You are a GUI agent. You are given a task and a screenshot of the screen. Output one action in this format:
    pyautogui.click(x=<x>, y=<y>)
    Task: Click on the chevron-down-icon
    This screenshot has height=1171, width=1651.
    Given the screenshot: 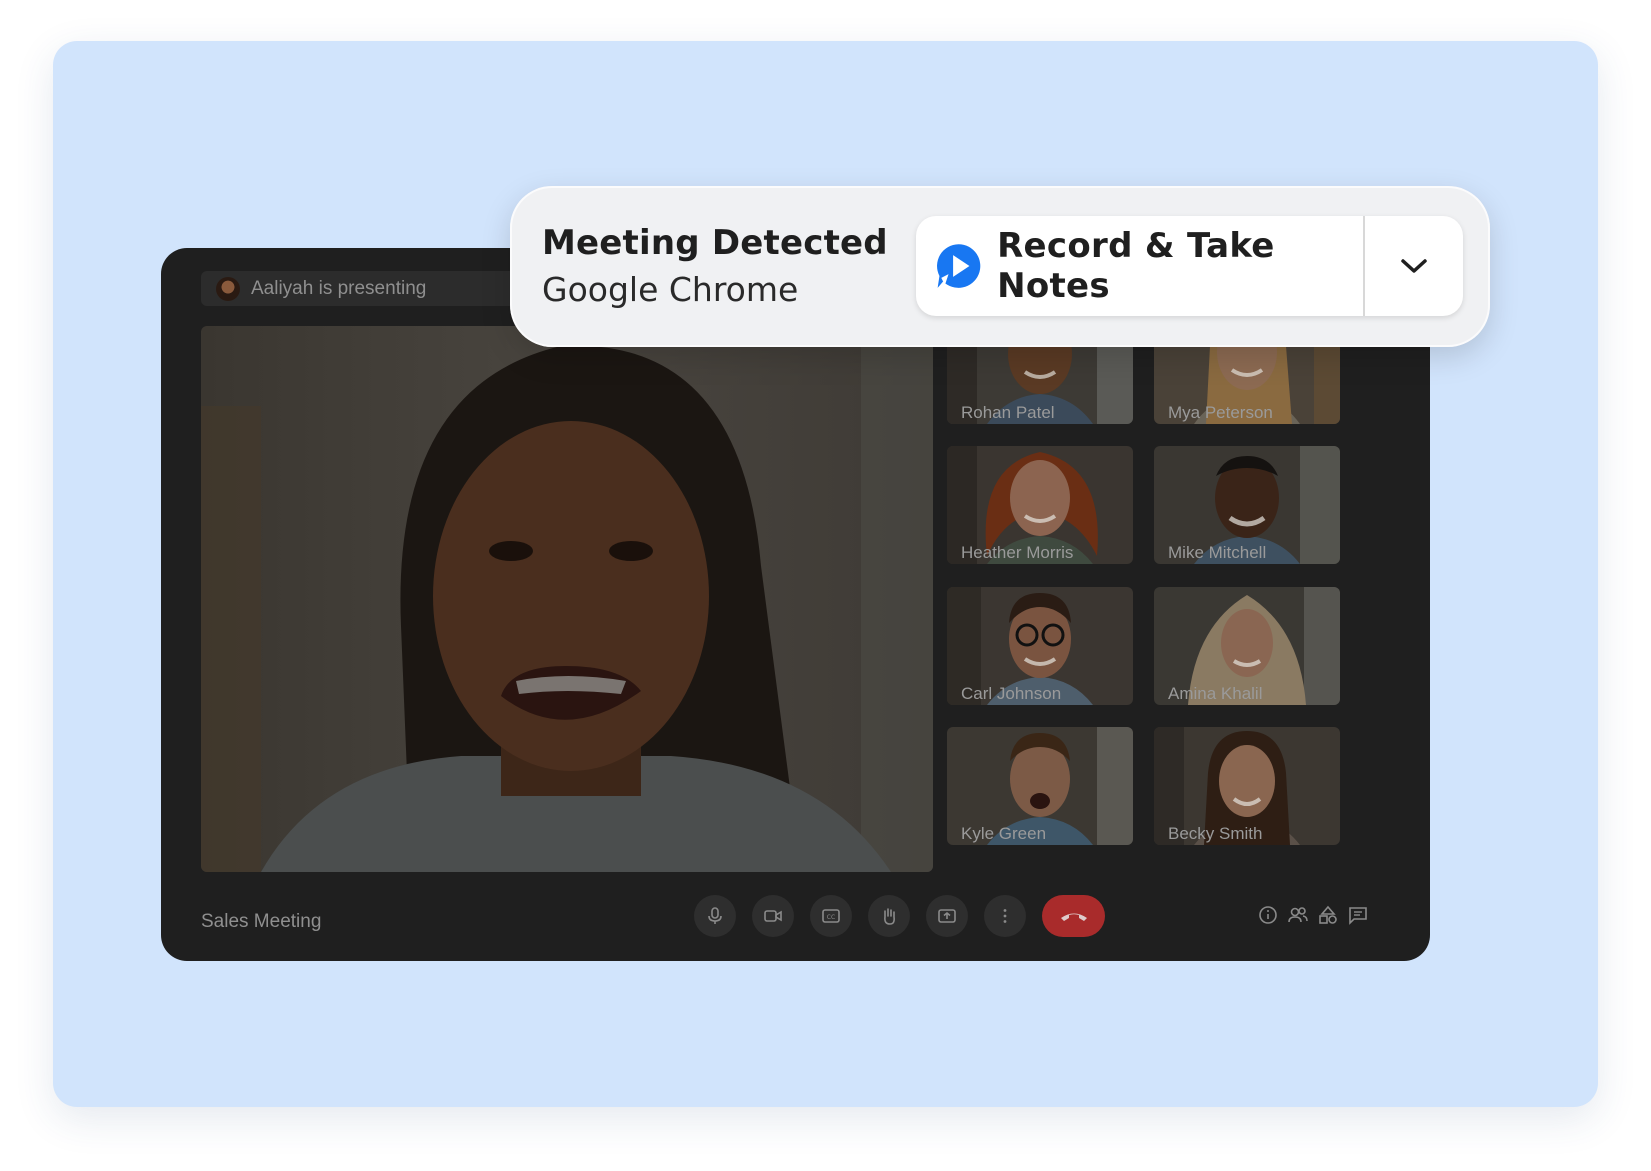 What is the action you would take?
    pyautogui.click(x=1414, y=266)
    